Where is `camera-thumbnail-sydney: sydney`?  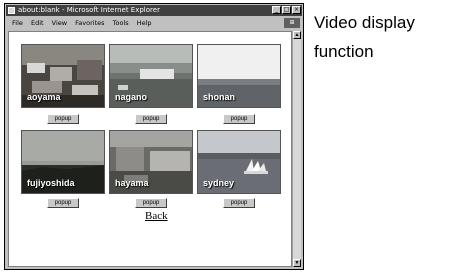
camera-thumbnail-sydney: sydney is located at coordinates (239, 162).